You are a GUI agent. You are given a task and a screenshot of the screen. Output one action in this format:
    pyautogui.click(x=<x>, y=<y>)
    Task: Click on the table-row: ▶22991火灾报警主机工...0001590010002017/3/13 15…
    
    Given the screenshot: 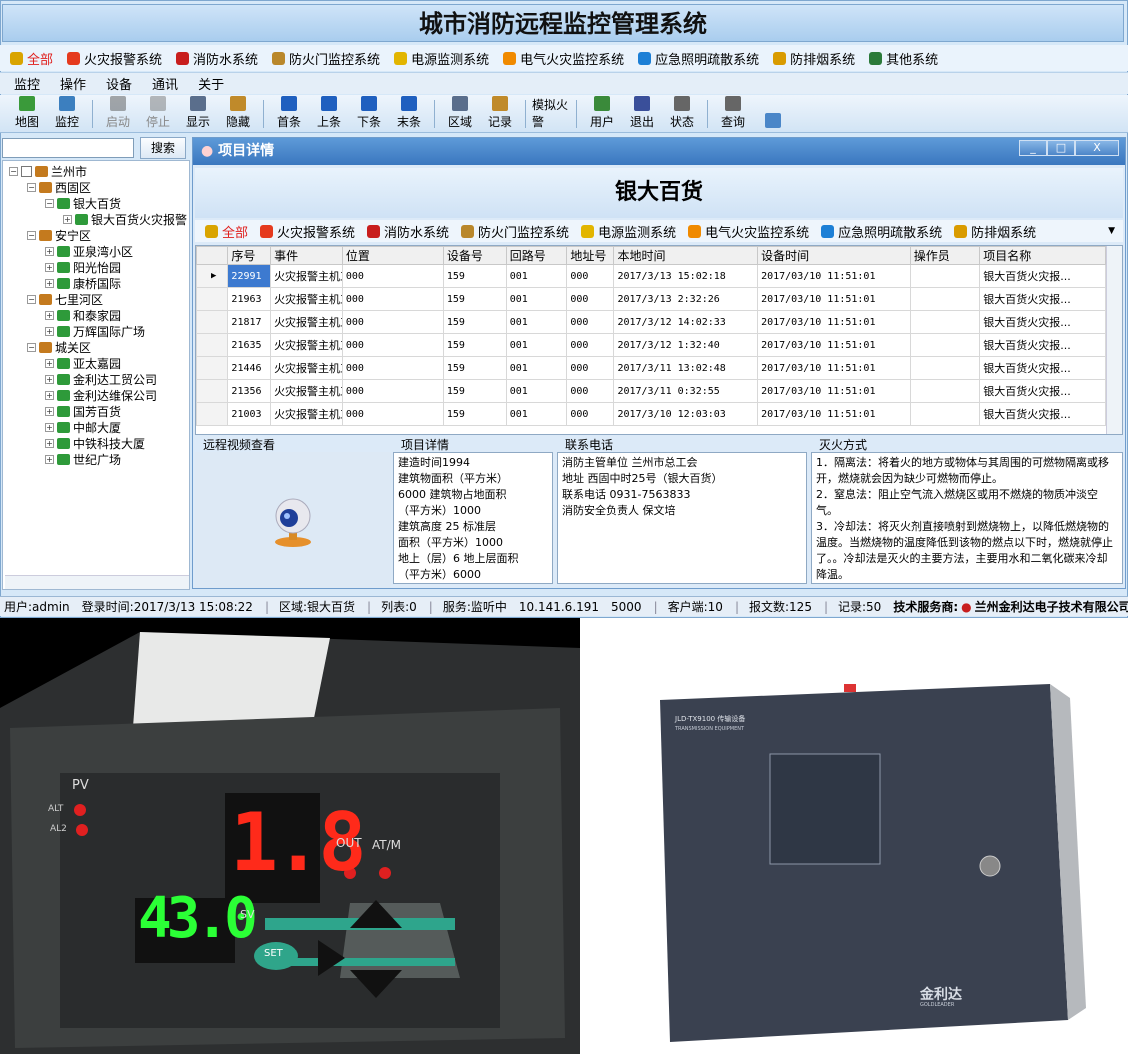 What is the action you would take?
    pyautogui.click(x=651, y=276)
    